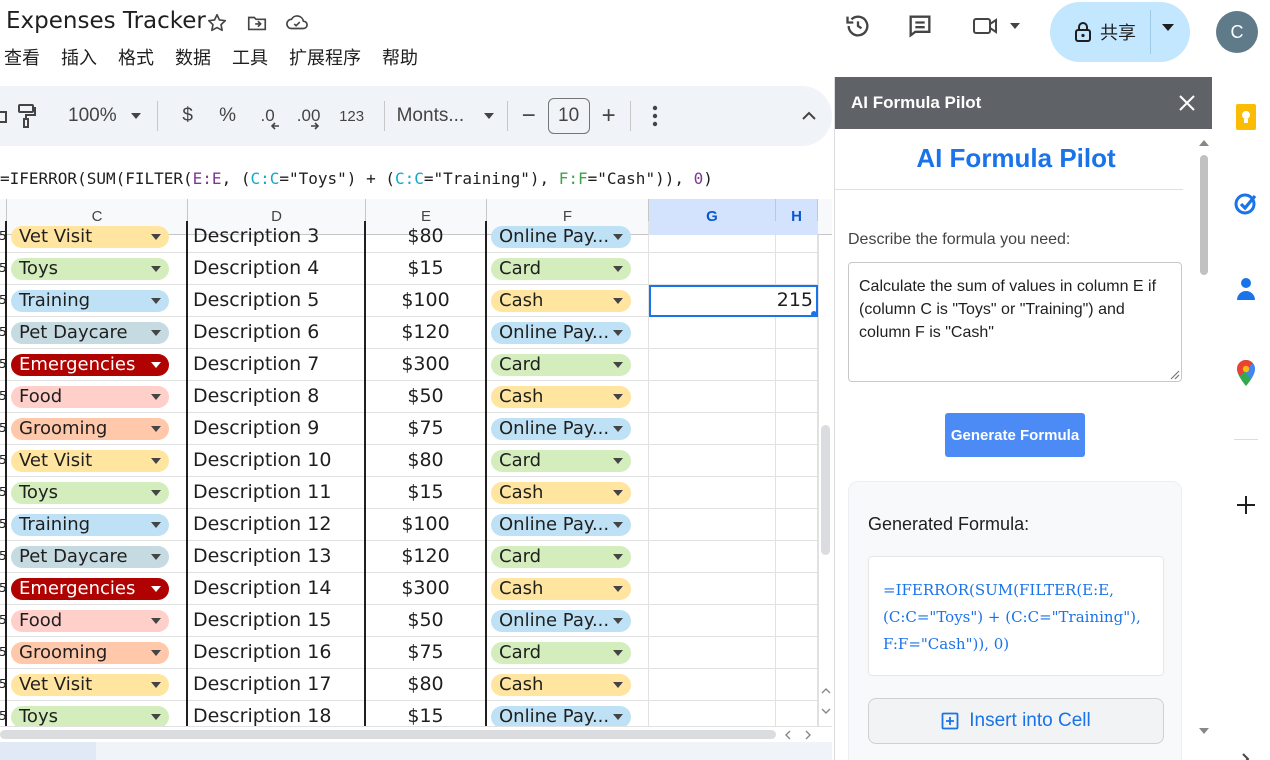 The width and height of the screenshot is (1270, 760). What do you see at coordinates (250, 57) in the screenshot?
I see `menu-tools: 工具` at bounding box center [250, 57].